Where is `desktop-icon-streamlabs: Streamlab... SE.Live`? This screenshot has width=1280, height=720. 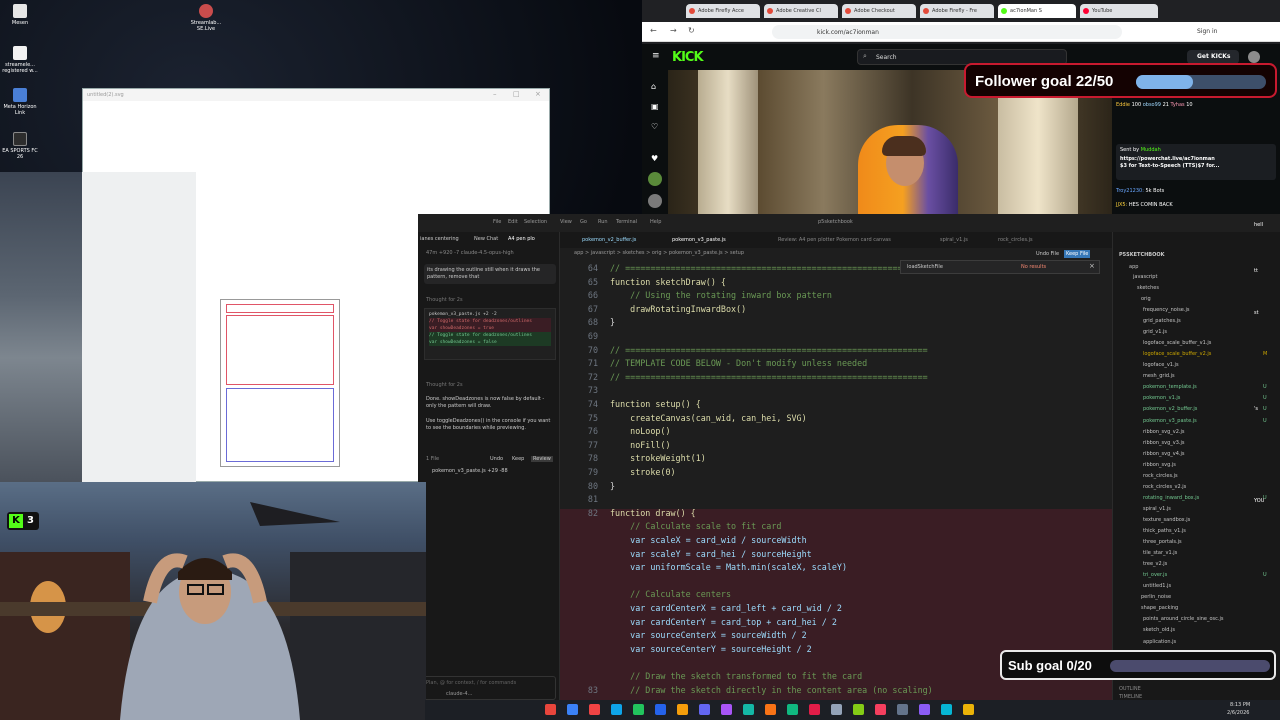 desktop-icon-streamlabs: Streamlab... SE.Live is located at coordinates (206, 18).